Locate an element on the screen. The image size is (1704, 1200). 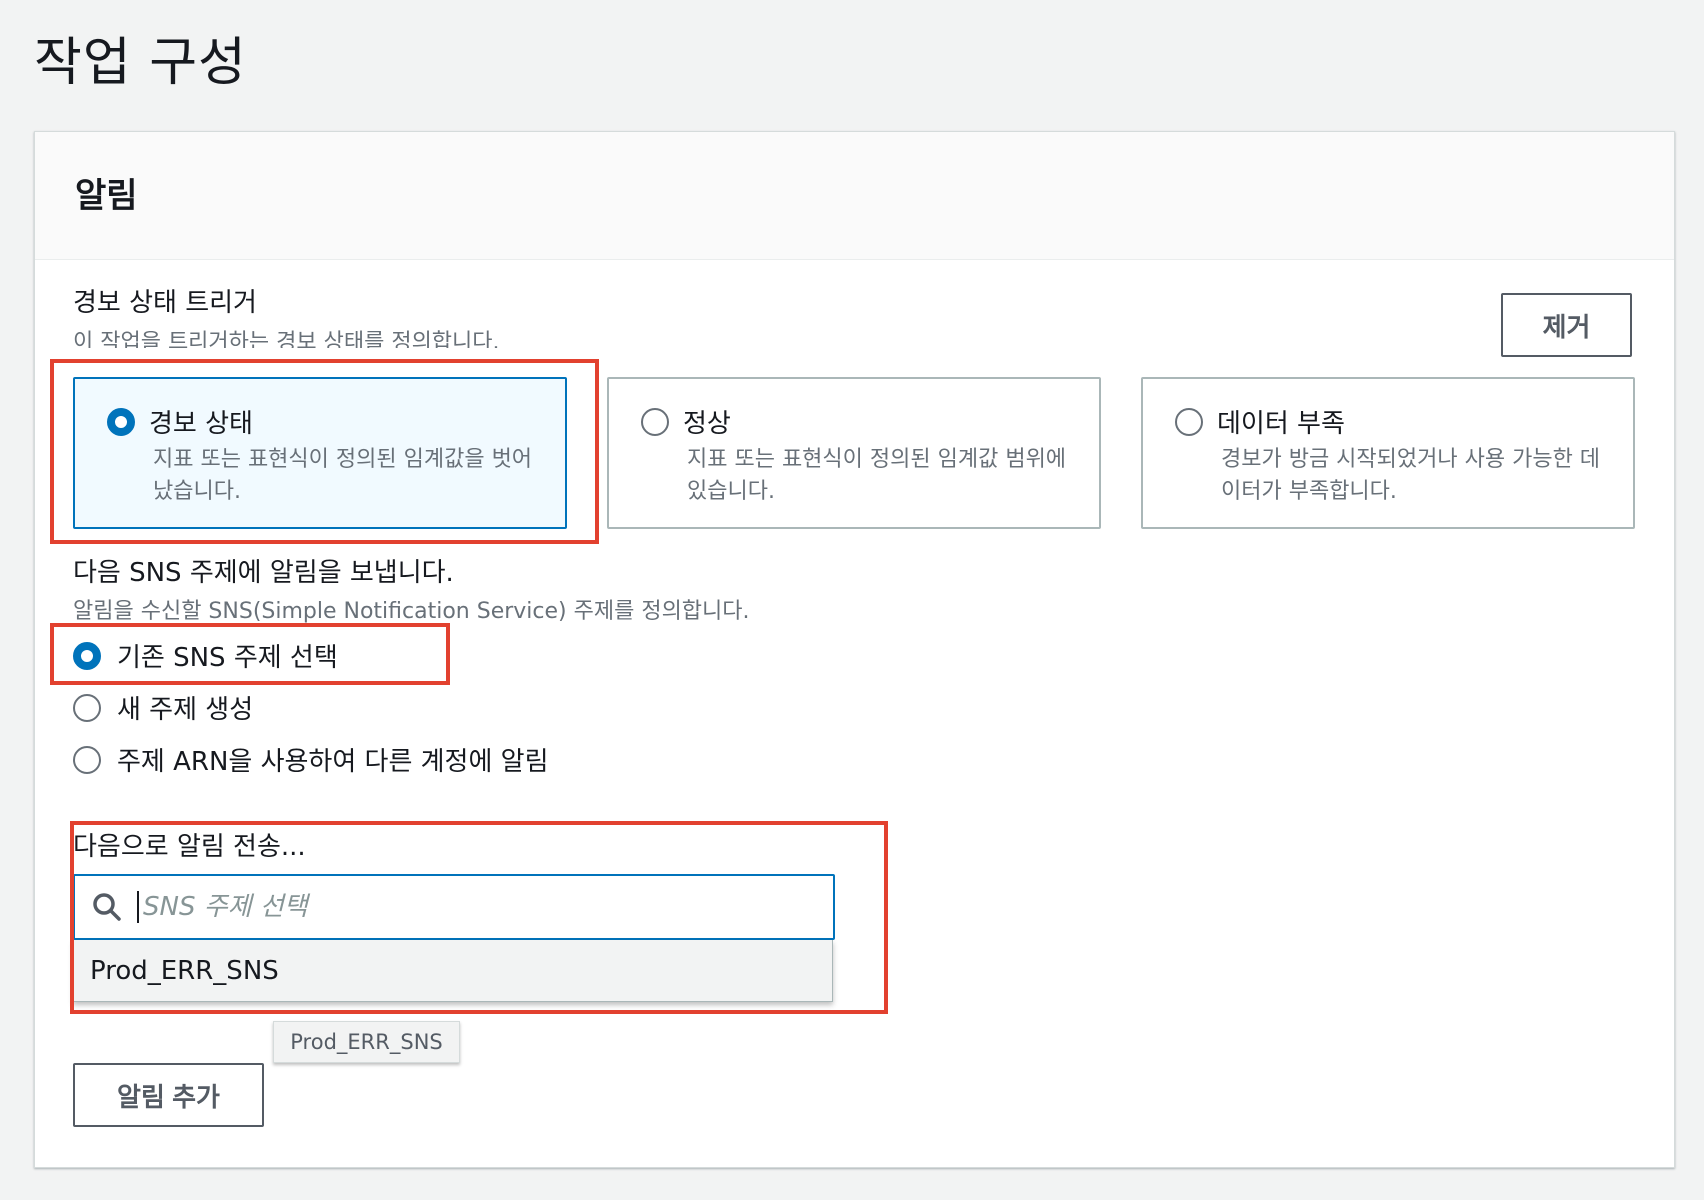
trigger-description: 이 작업을 트리거하는 경보 상태를 정의합니다. is located at coordinates (286, 339).